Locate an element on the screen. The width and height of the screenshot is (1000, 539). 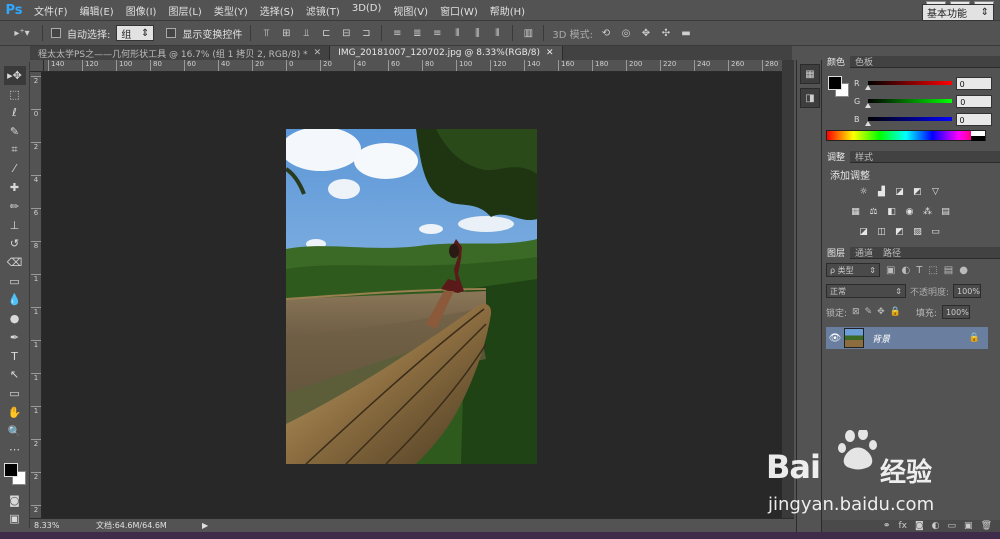
show-transform-checkbox is located at coordinates (171, 33).